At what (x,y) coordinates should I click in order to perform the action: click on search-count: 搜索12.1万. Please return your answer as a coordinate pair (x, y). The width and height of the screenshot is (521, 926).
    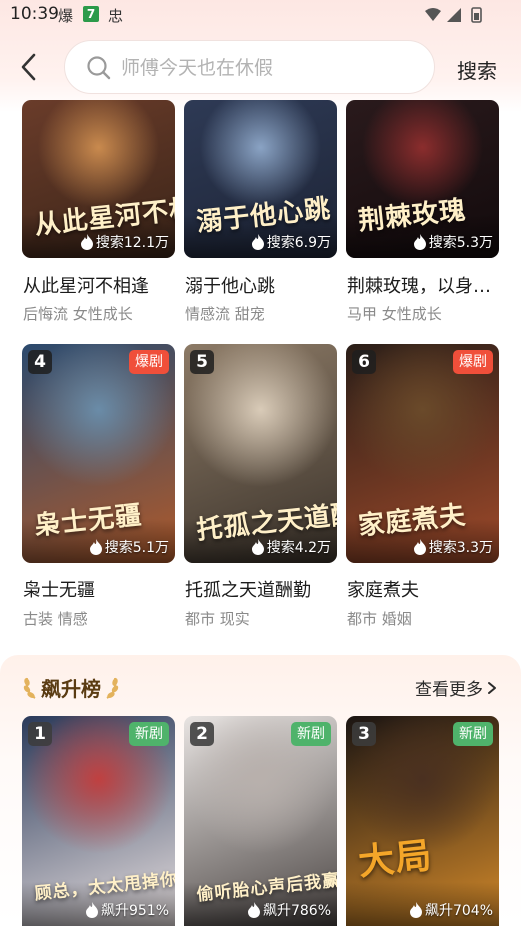
    Looking at the image, I should click on (124, 242).